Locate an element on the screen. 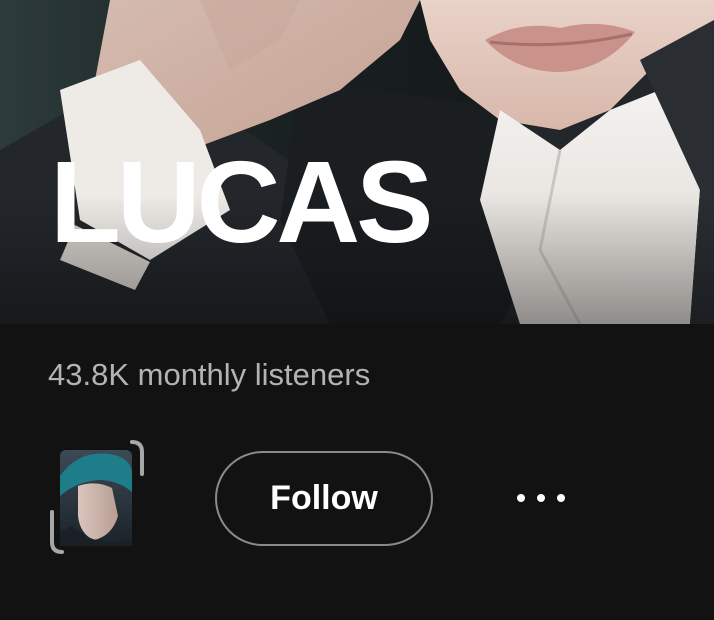 The width and height of the screenshot is (714, 620). monthly-listeners-count: 43.8K monthly listeners is located at coordinates (209, 374).